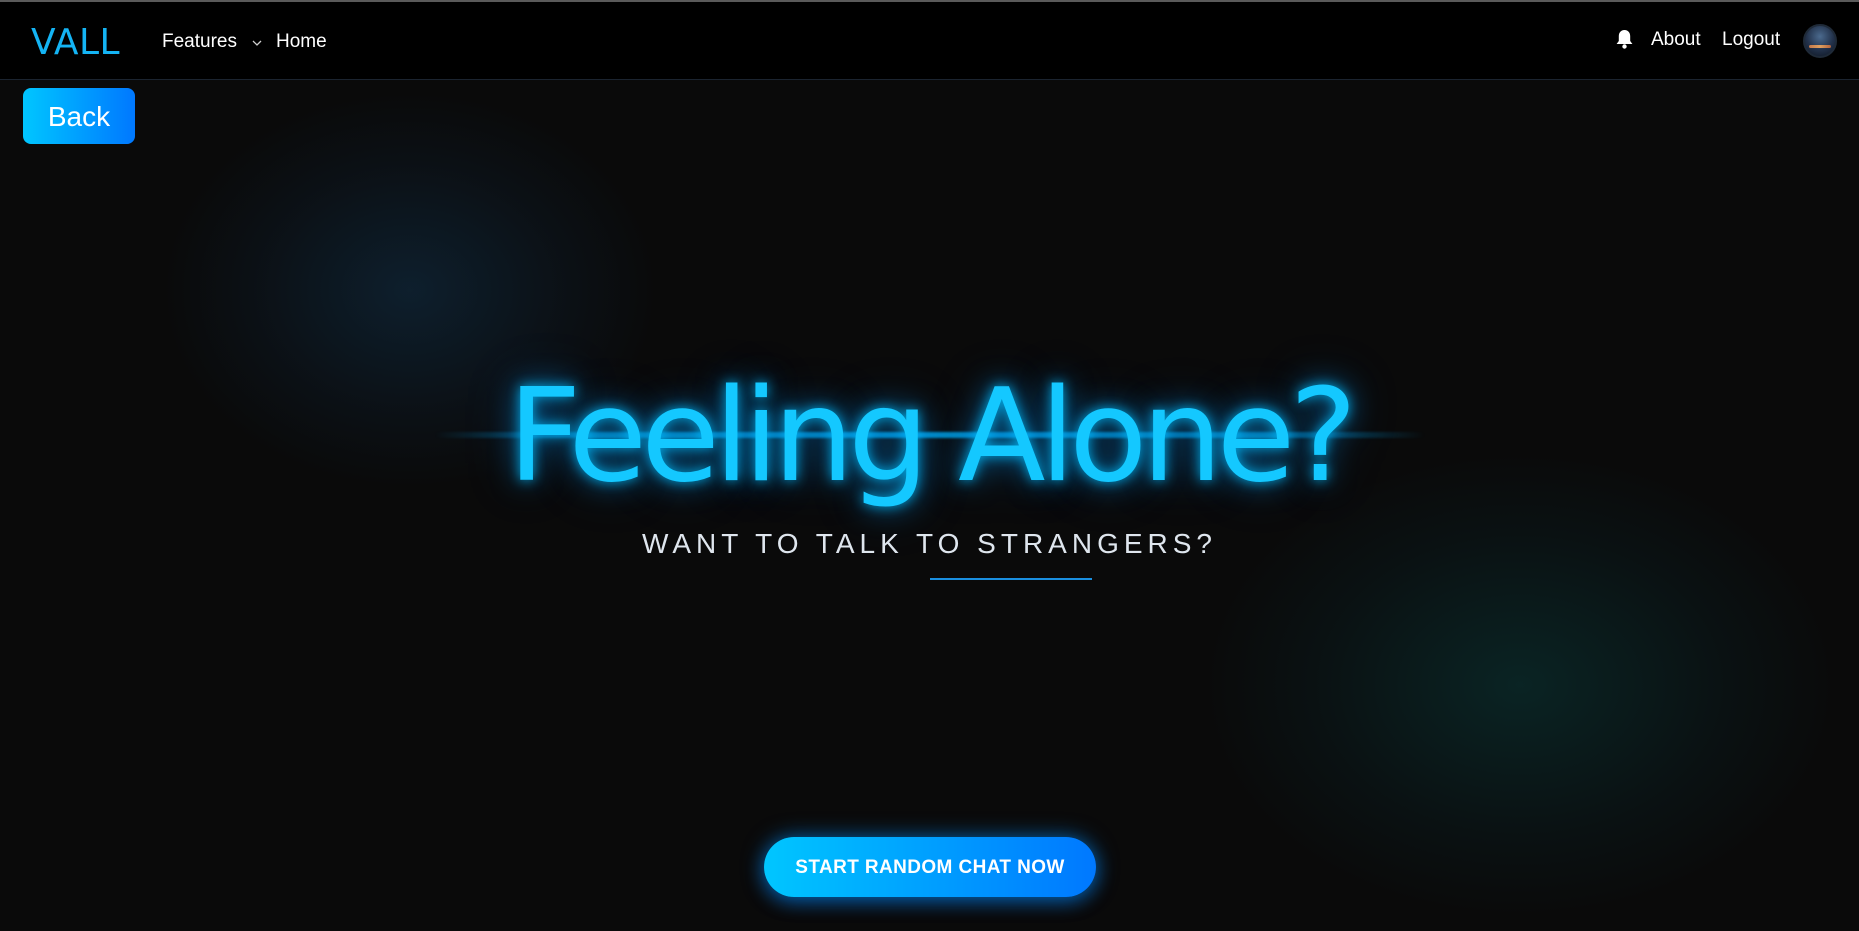  I want to click on nav-about: About, so click(1676, 40).